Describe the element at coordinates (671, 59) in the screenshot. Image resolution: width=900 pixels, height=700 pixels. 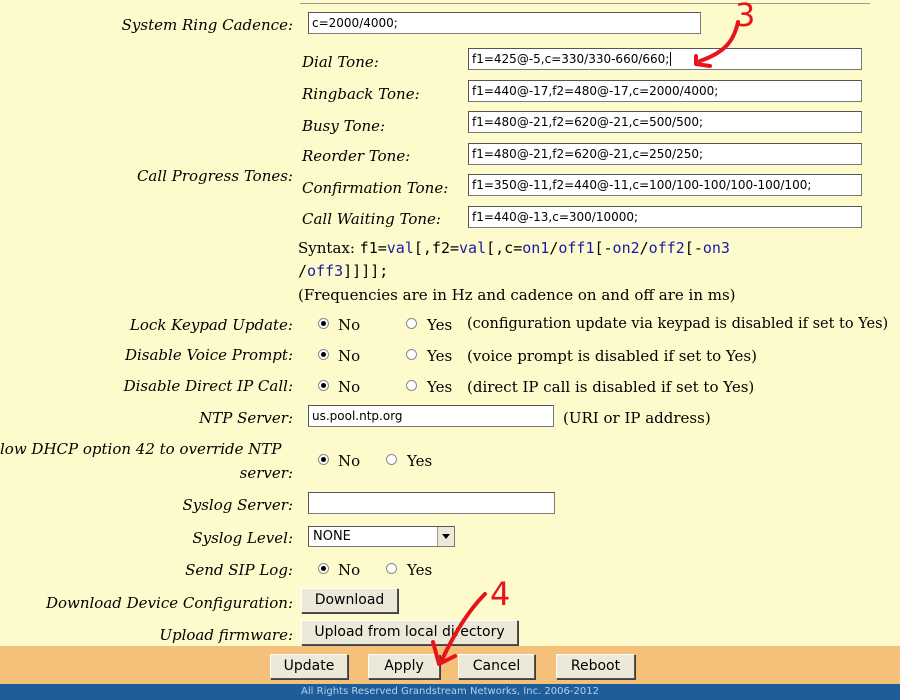
I see `text-caret` at that location.